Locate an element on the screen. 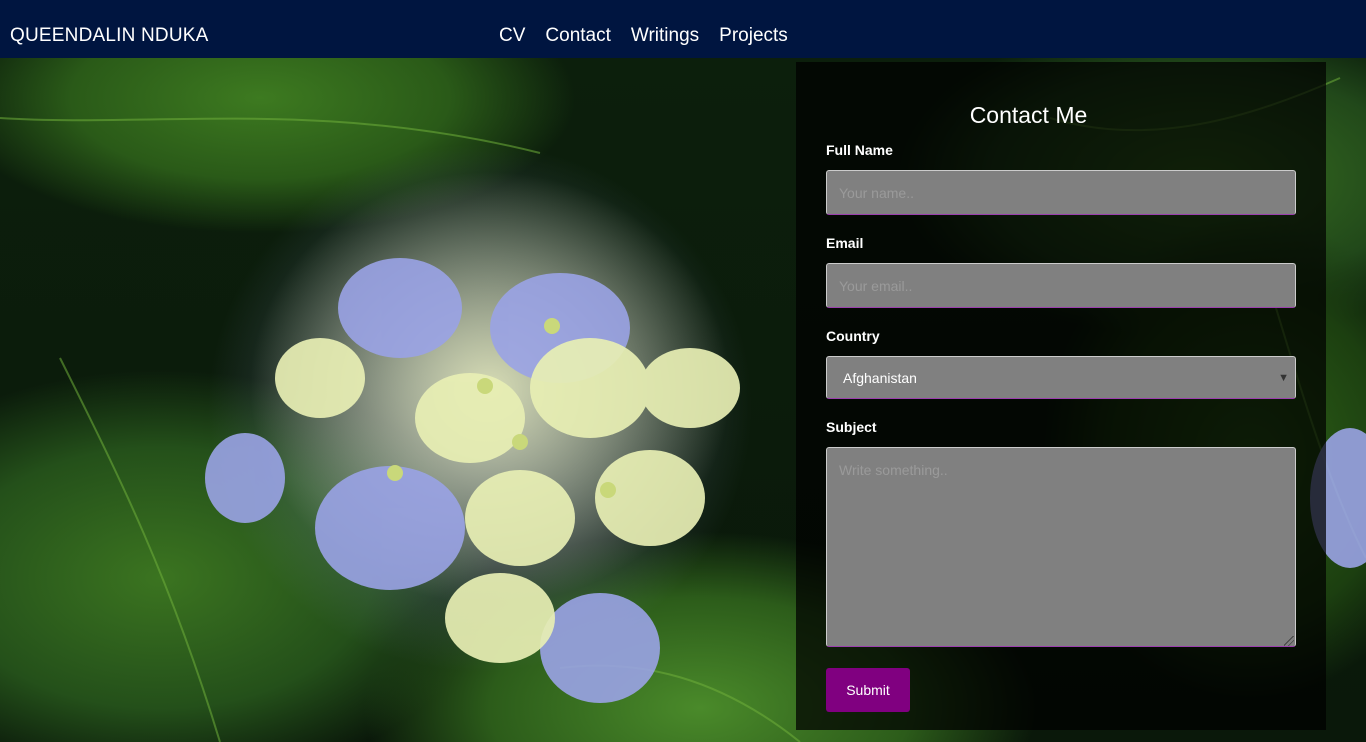 The height and width of the screenshot is (742, 1366). site-brand: QUEENDALIN NDUKA is located at coordinates (109, 36).